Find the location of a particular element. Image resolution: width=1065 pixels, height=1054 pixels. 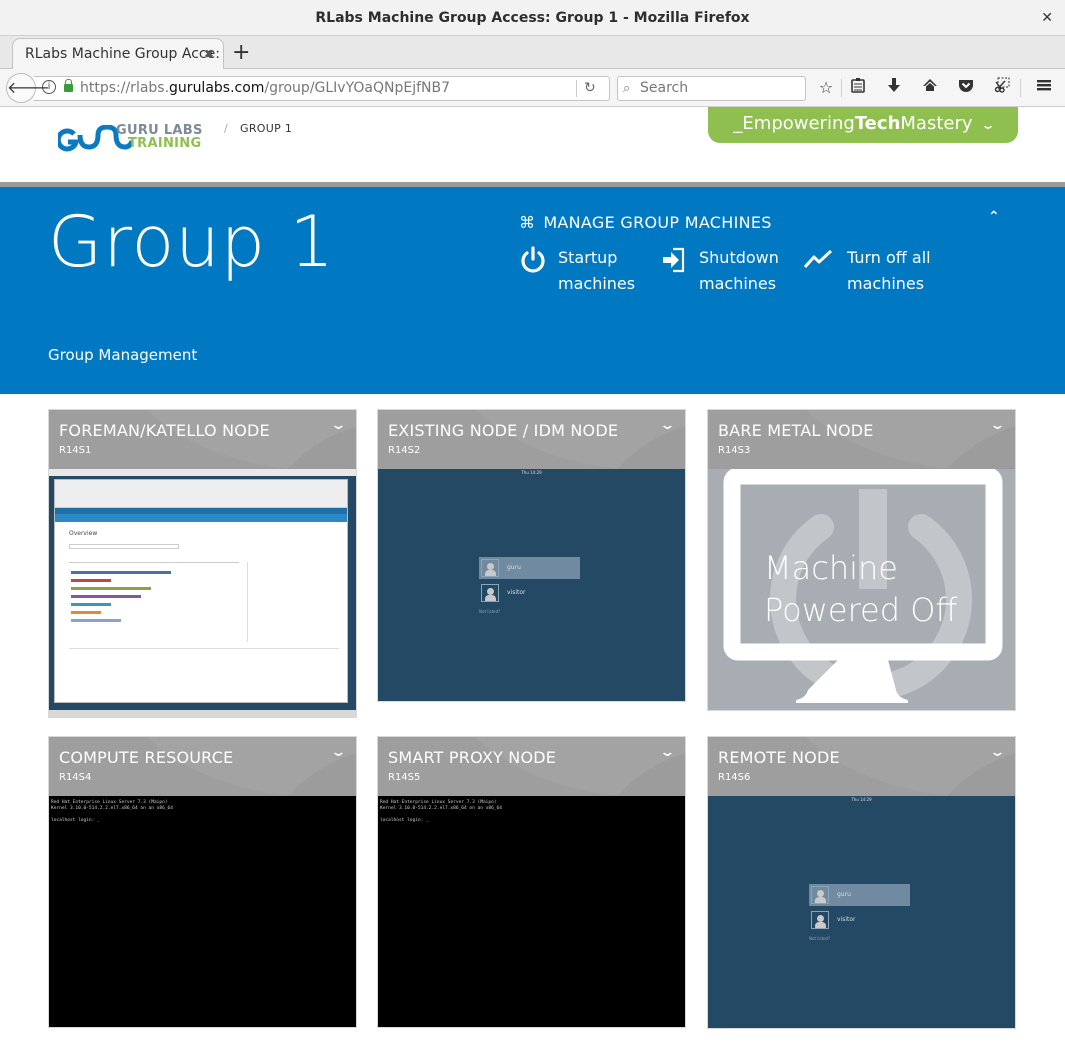

reload-icon: ↻ is located at coordinates (590, 88).